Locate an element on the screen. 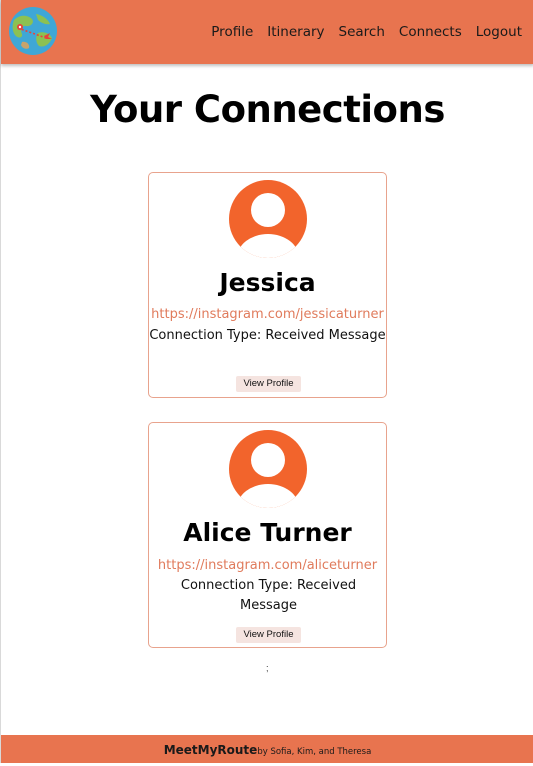  main-nav: Profile Itinerary Search Connects Logout is located at coordinates (366, 32).